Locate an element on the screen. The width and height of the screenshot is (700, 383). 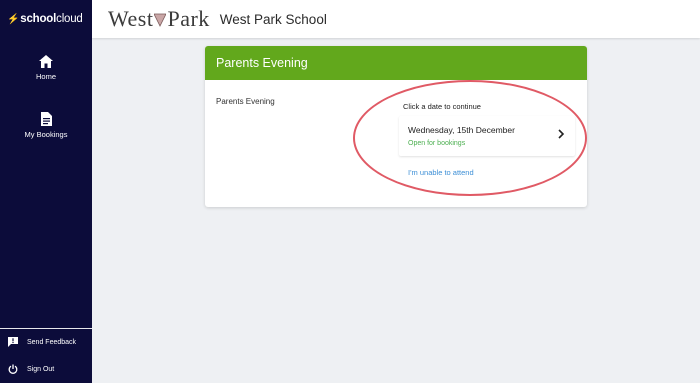
school-name: West Park School is located at coordinates (273, 19).